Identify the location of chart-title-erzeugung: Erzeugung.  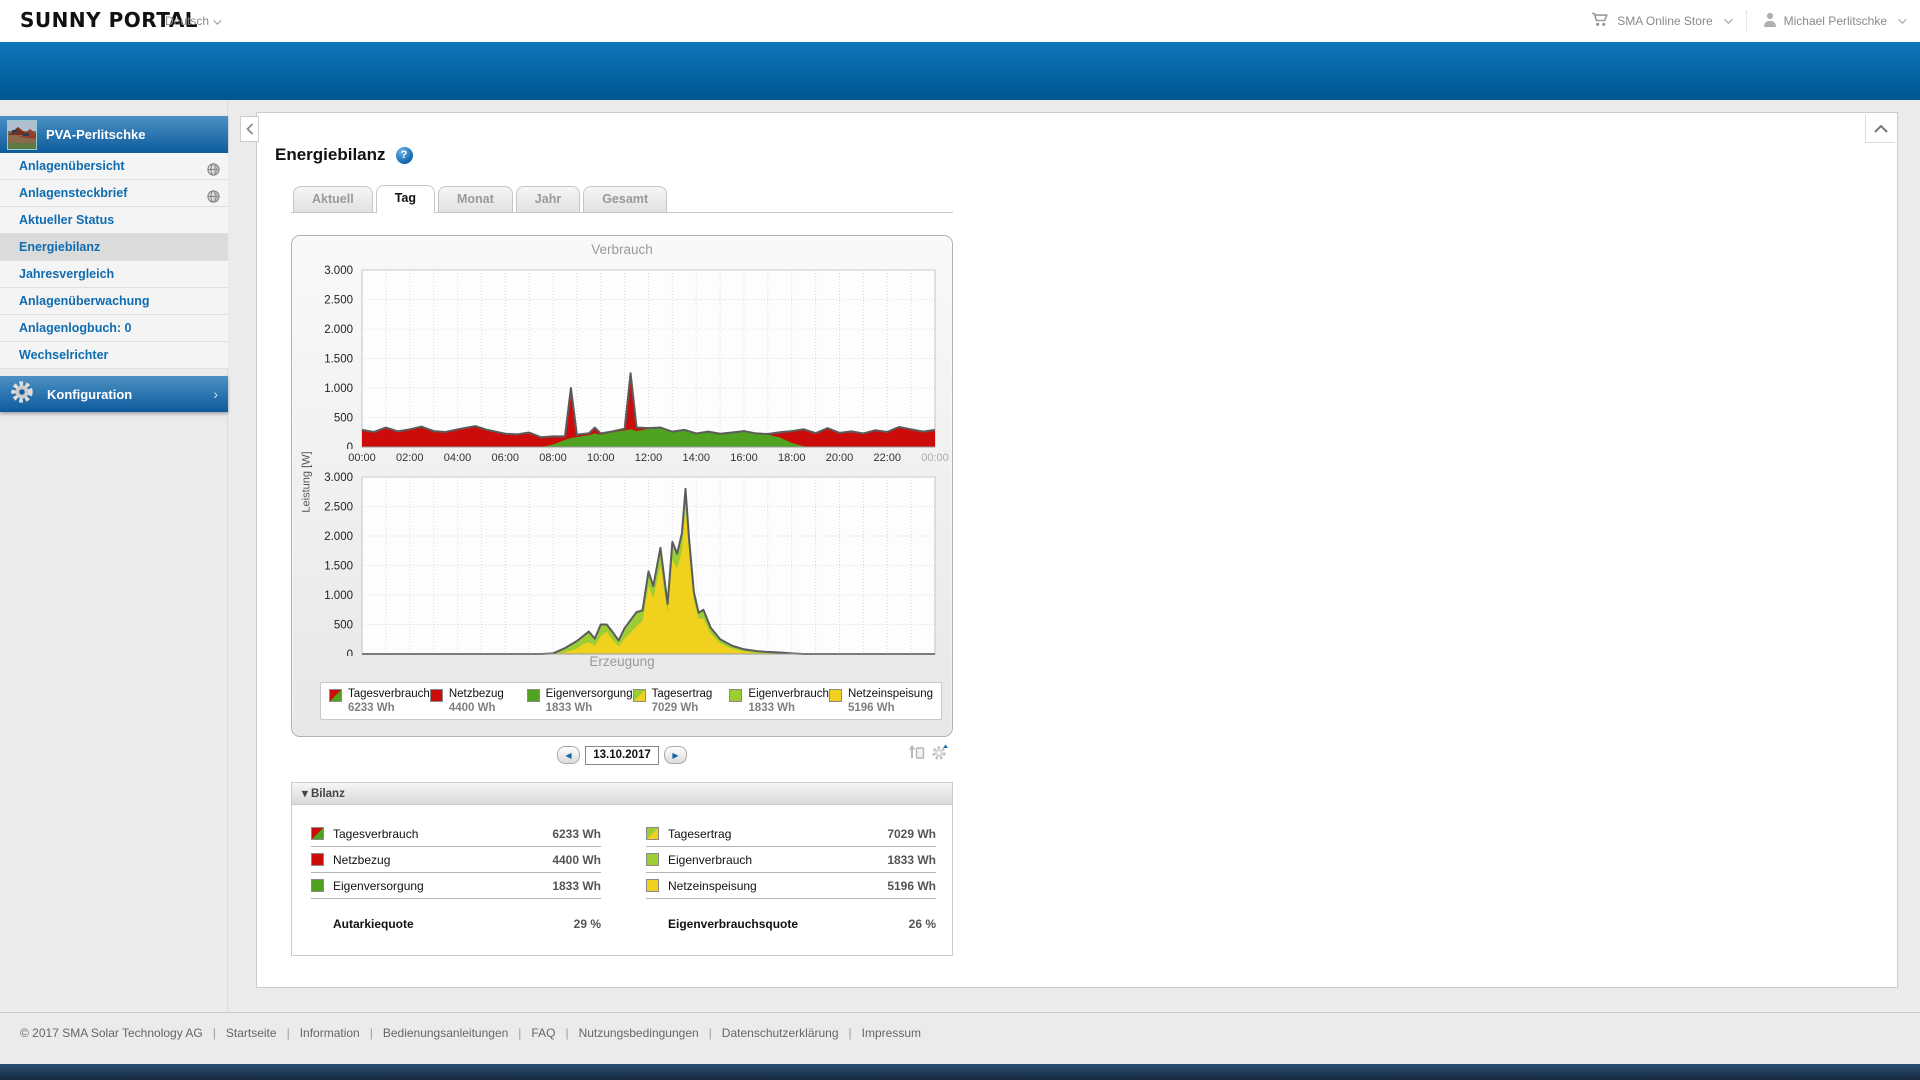
(622, 661).